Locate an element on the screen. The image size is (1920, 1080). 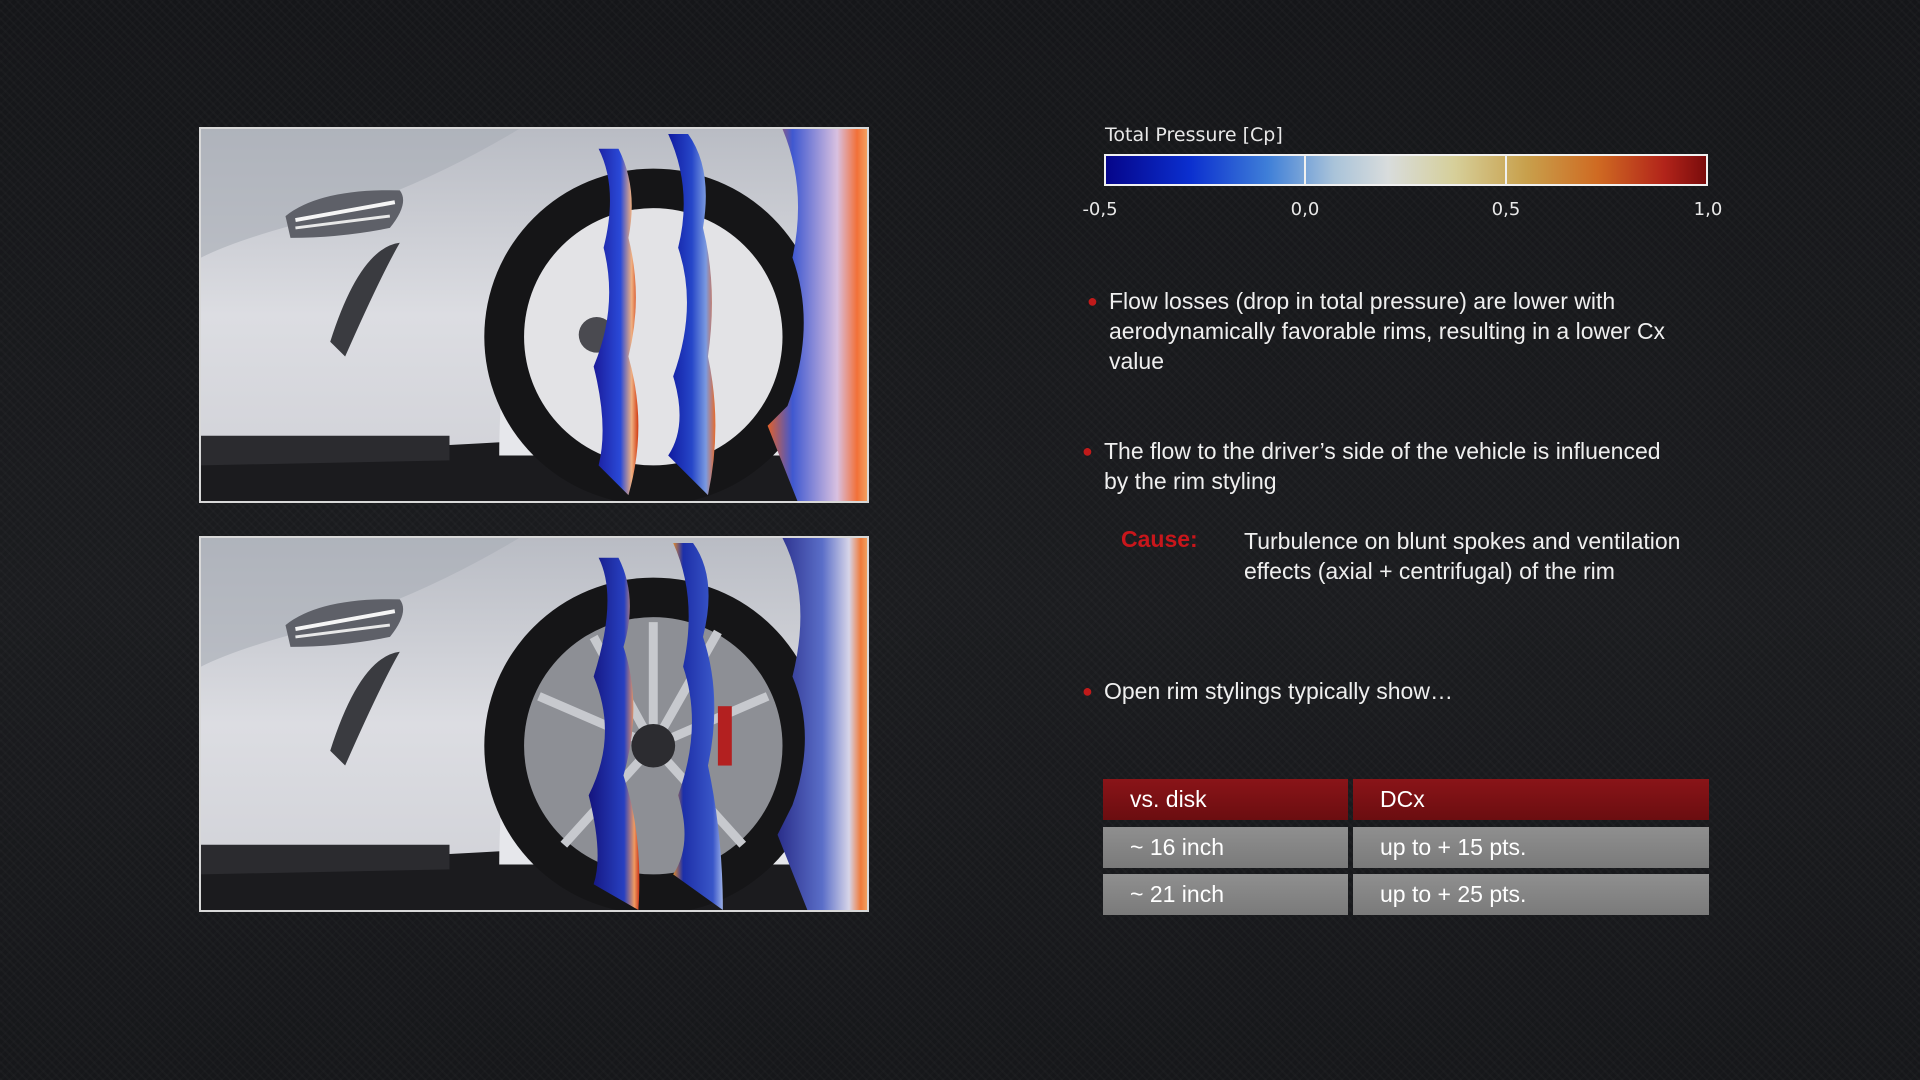
table-cell-size: ~ 16 inch is located at coordinates (1225, 847).